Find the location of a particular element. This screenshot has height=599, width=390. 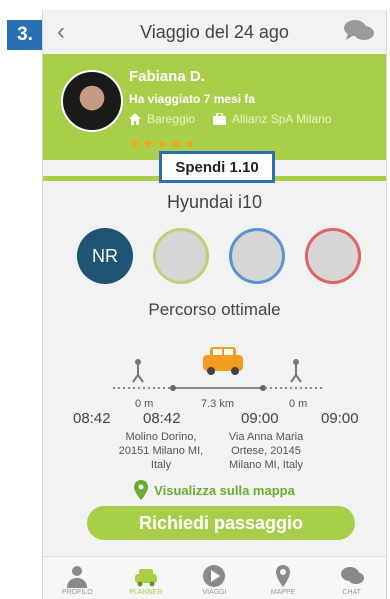

tab-planner: PLANNER is located at coordinates (146, 578).